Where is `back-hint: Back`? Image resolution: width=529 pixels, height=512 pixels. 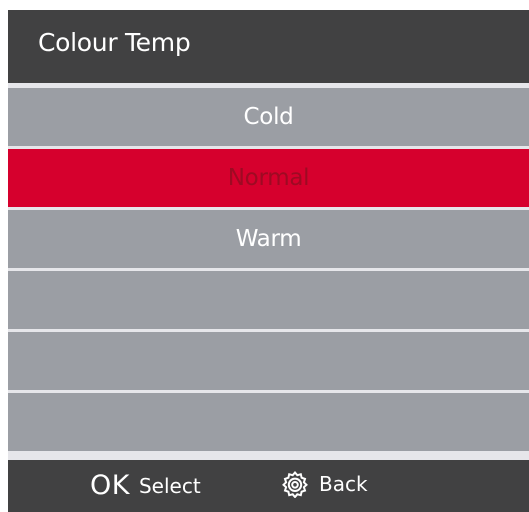
back-hint: Back is located at coordinates (324, 484).